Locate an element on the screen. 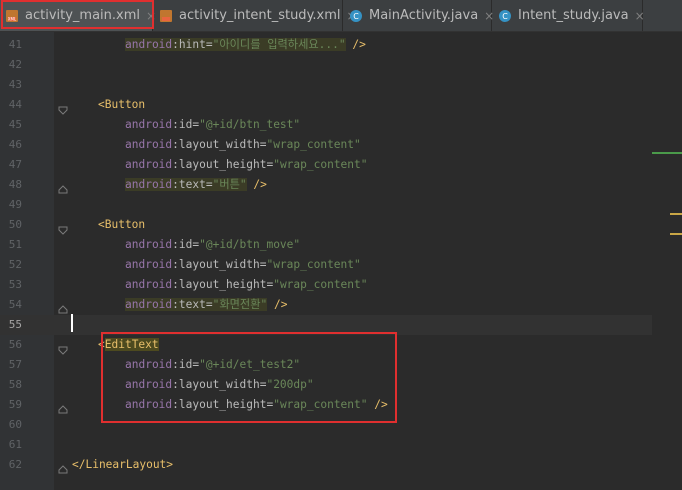 The height and width of the screenshot is (490, 682). line-number: 56 is located at coordinates (15, 344).